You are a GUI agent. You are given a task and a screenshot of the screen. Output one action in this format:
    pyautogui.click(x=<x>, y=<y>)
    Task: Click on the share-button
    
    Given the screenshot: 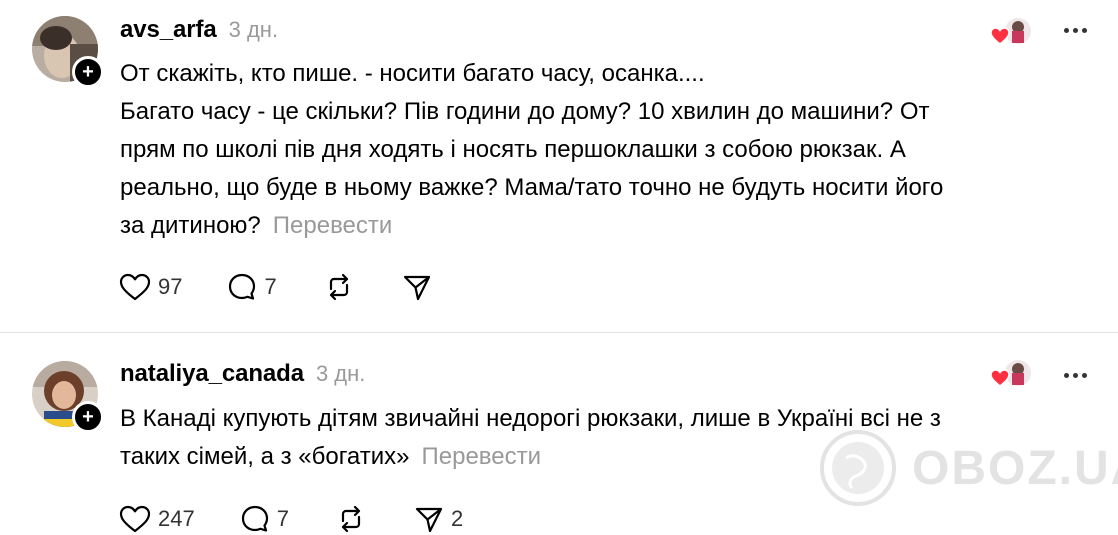 What is the action you would take?
    pyautogui.click(x=417, y=287)
    